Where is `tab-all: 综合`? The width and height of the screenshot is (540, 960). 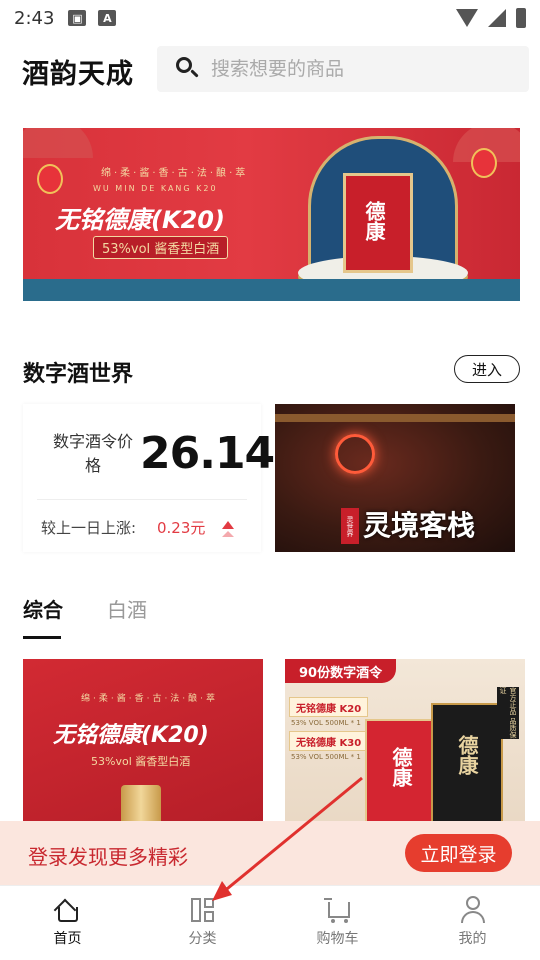
tab-all: 综合 is located at coordinates (43, 616).